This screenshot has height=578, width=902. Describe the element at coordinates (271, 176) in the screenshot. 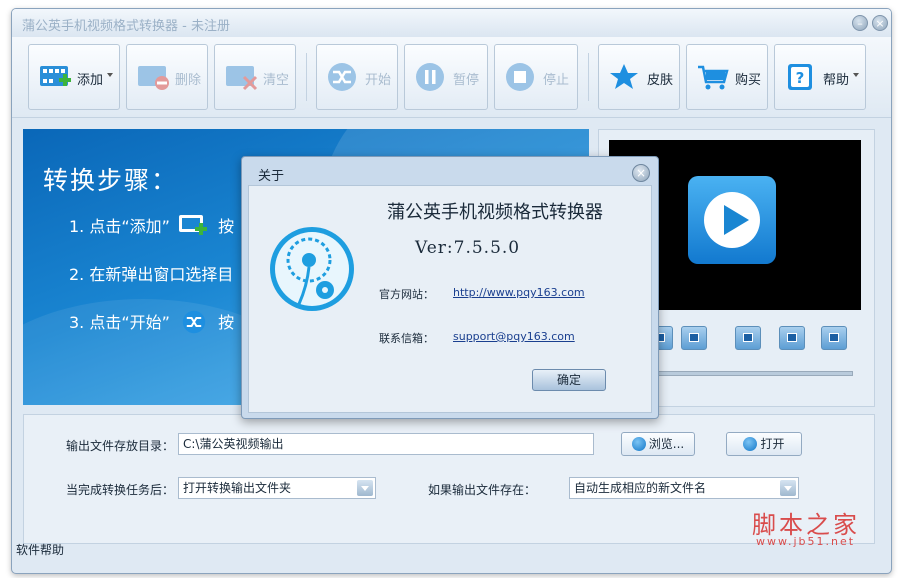

I see `dialog-title: 关于` at that location.